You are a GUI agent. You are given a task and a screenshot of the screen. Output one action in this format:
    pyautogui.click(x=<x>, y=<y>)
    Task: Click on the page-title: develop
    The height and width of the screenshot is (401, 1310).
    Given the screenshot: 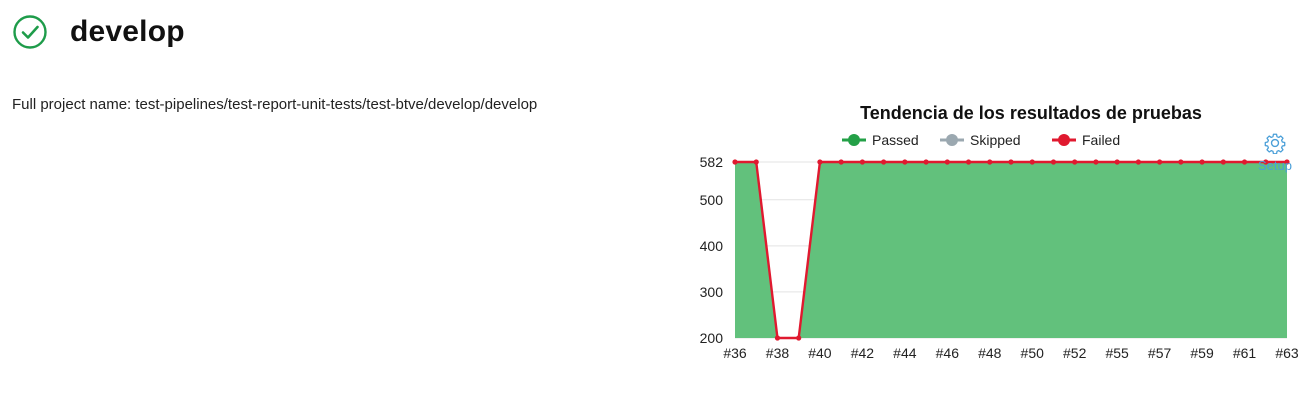 What is the action you would take?
    pyautogui.click(x=127, y=31)
    